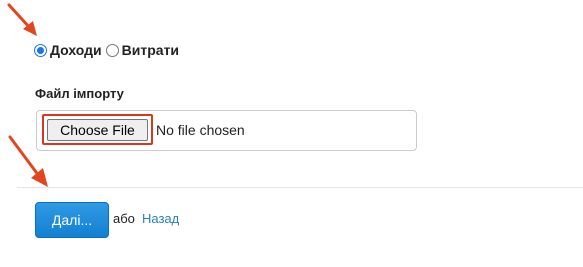 This screenshot has width=583, height=267. I want to click on expenses-radio-label: Витрати, so click(150, 50).